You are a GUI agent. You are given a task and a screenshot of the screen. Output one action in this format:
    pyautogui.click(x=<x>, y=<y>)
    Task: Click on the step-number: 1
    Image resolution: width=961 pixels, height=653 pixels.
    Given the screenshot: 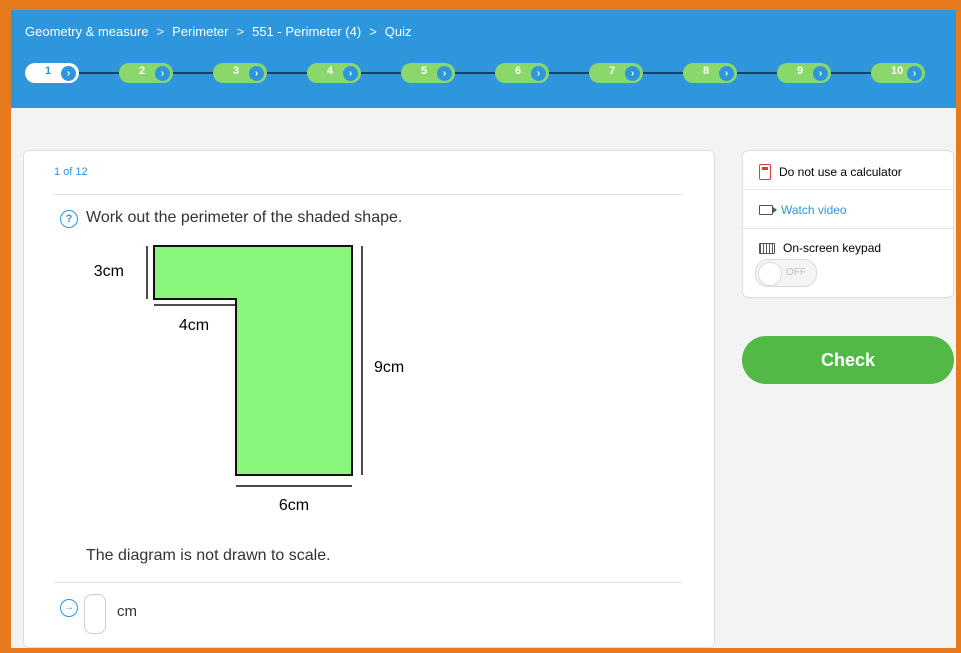 What is the action you would take?
    pyautogui.click(x=48, y=71)
    